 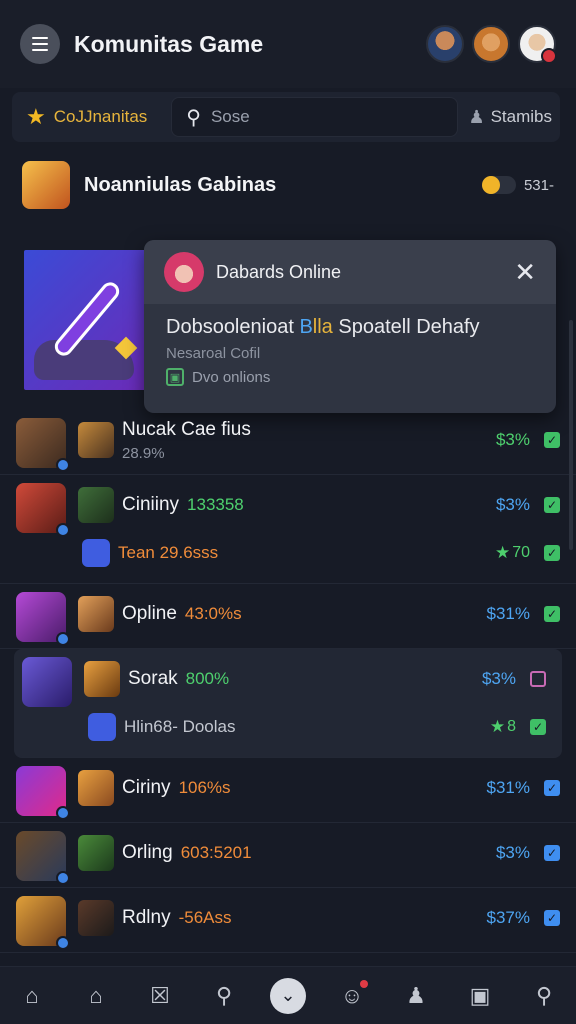 I want to click on game-title: Orling, so click(x=147, y=852).